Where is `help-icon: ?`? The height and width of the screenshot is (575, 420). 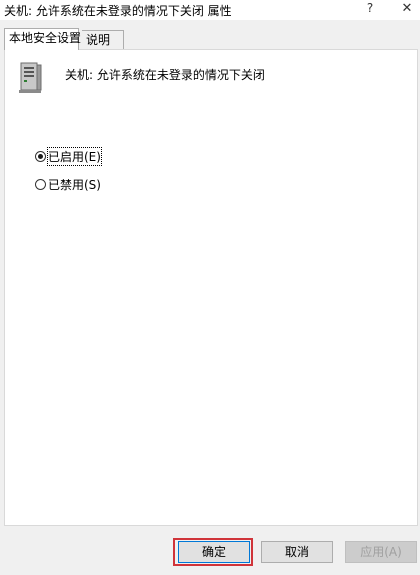 help-icon: ? is located at coordinates (370, 9).